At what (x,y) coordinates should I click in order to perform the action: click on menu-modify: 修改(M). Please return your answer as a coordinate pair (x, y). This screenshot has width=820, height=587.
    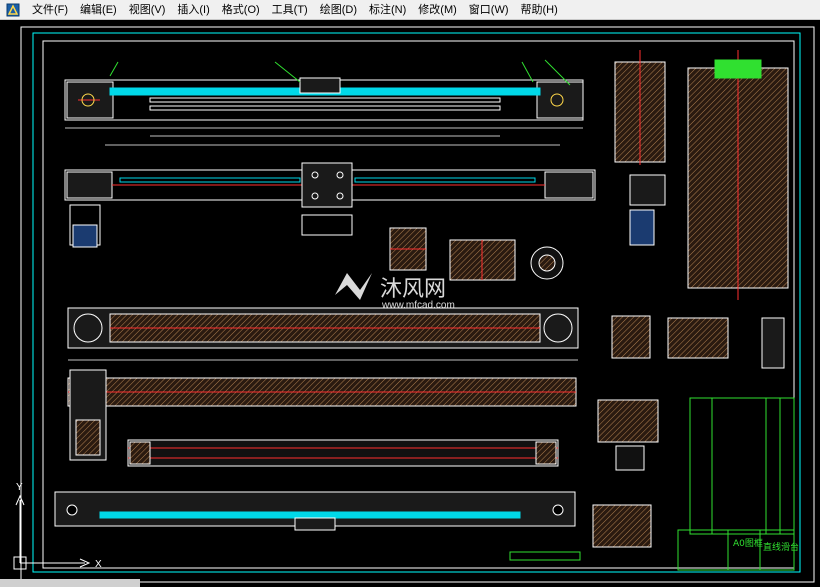
    Looking at the image, I should click on (437, 10).